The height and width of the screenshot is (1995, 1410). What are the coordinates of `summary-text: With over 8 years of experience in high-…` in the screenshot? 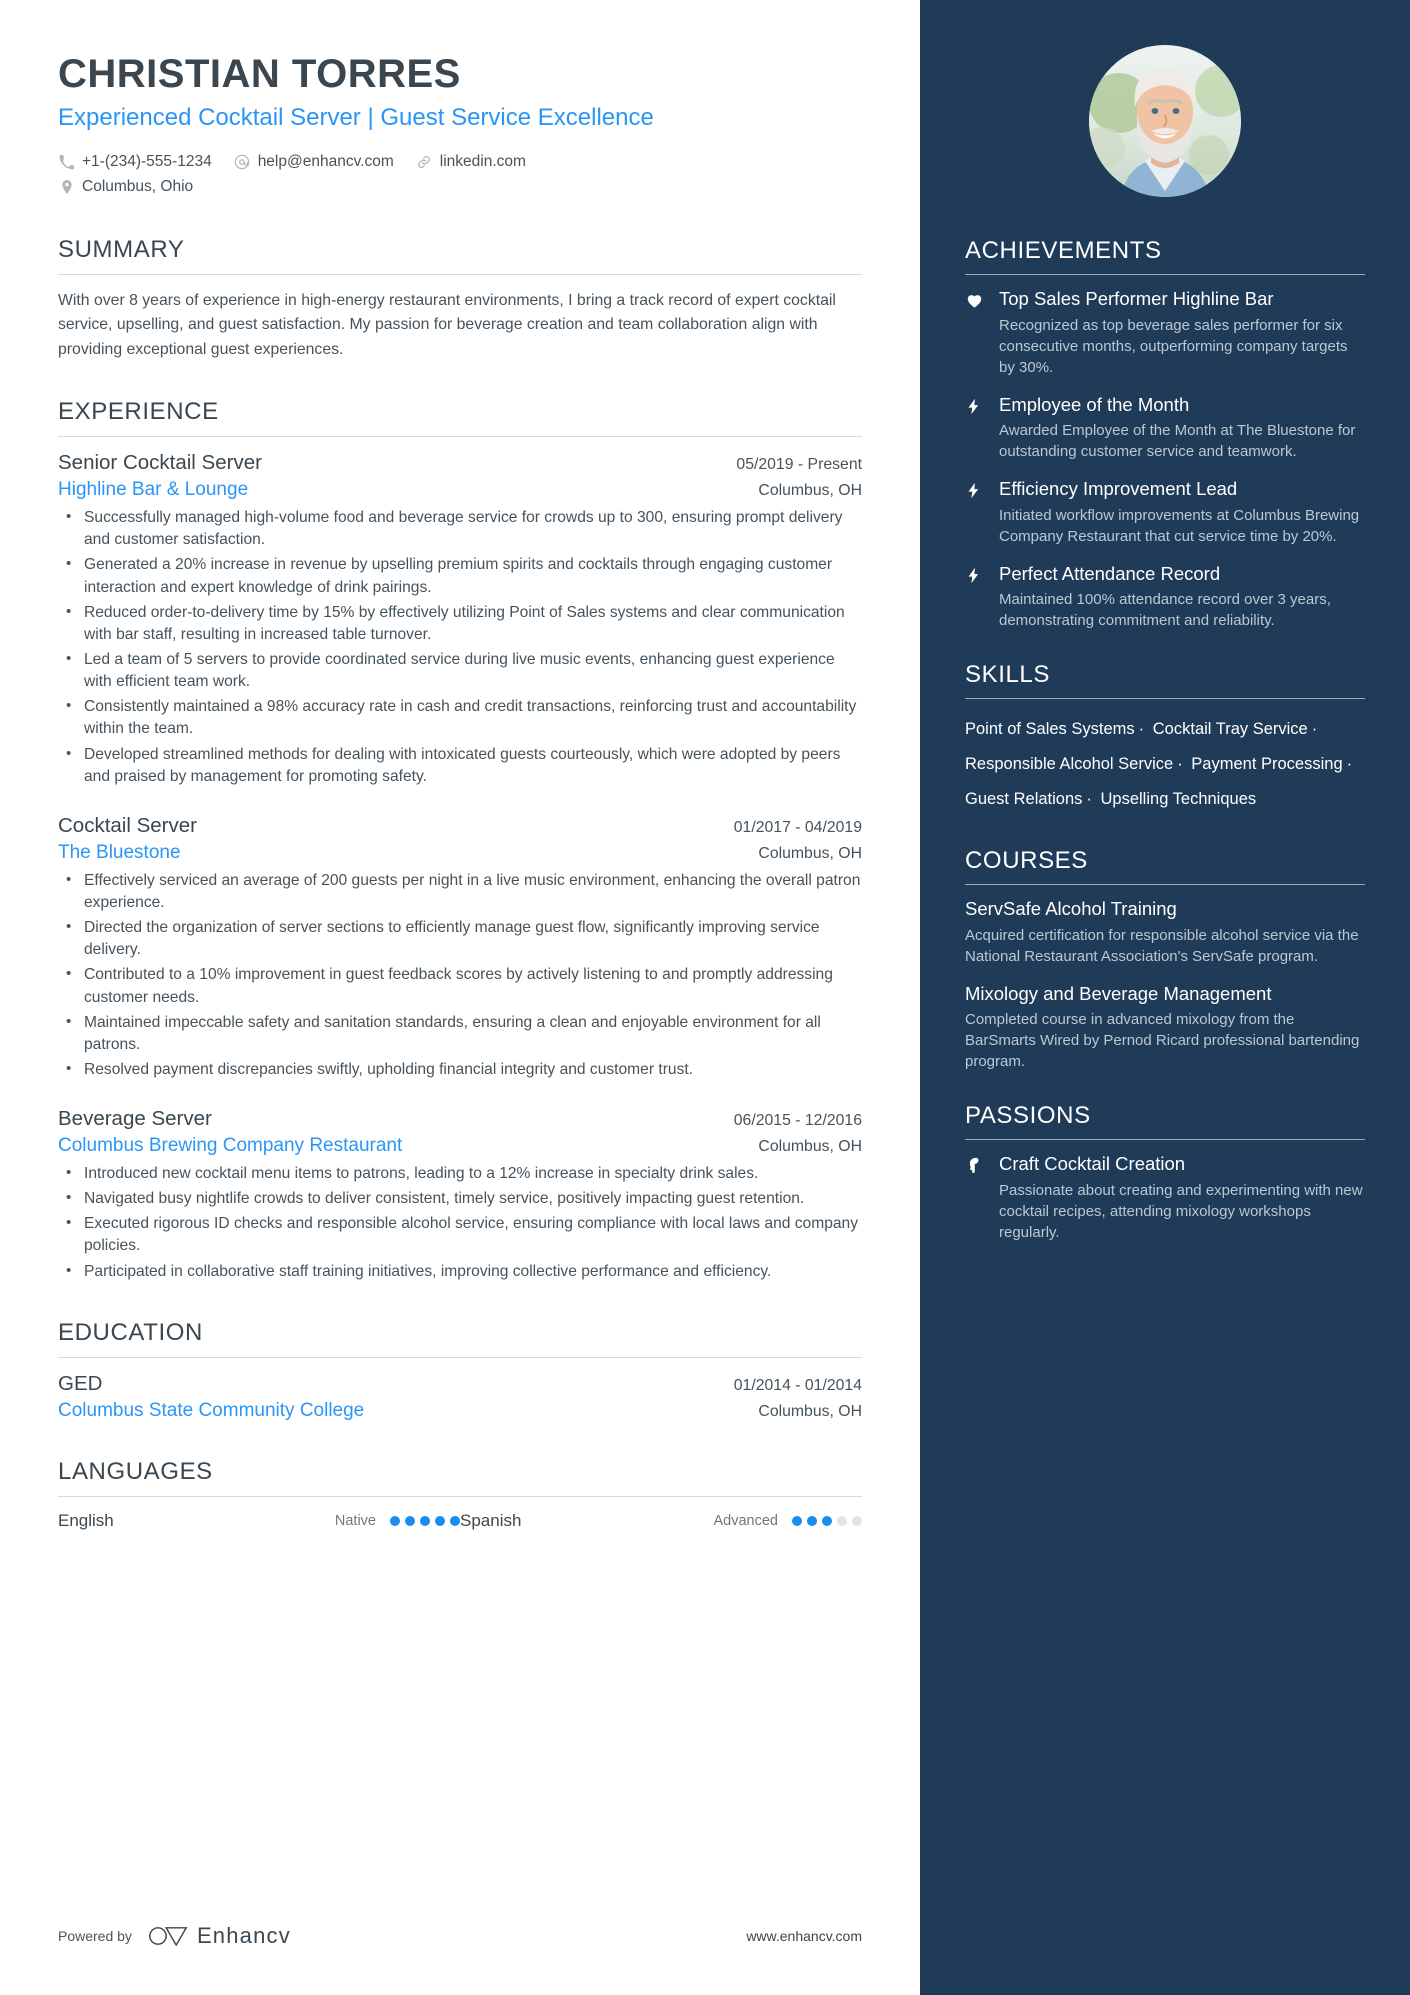 It's located at (447, 324).